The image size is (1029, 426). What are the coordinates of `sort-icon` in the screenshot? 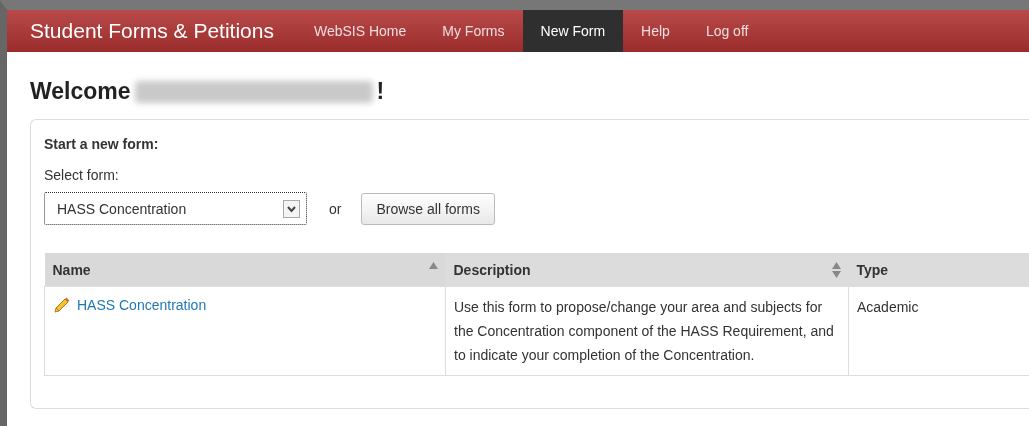 It's located at (836, 270).